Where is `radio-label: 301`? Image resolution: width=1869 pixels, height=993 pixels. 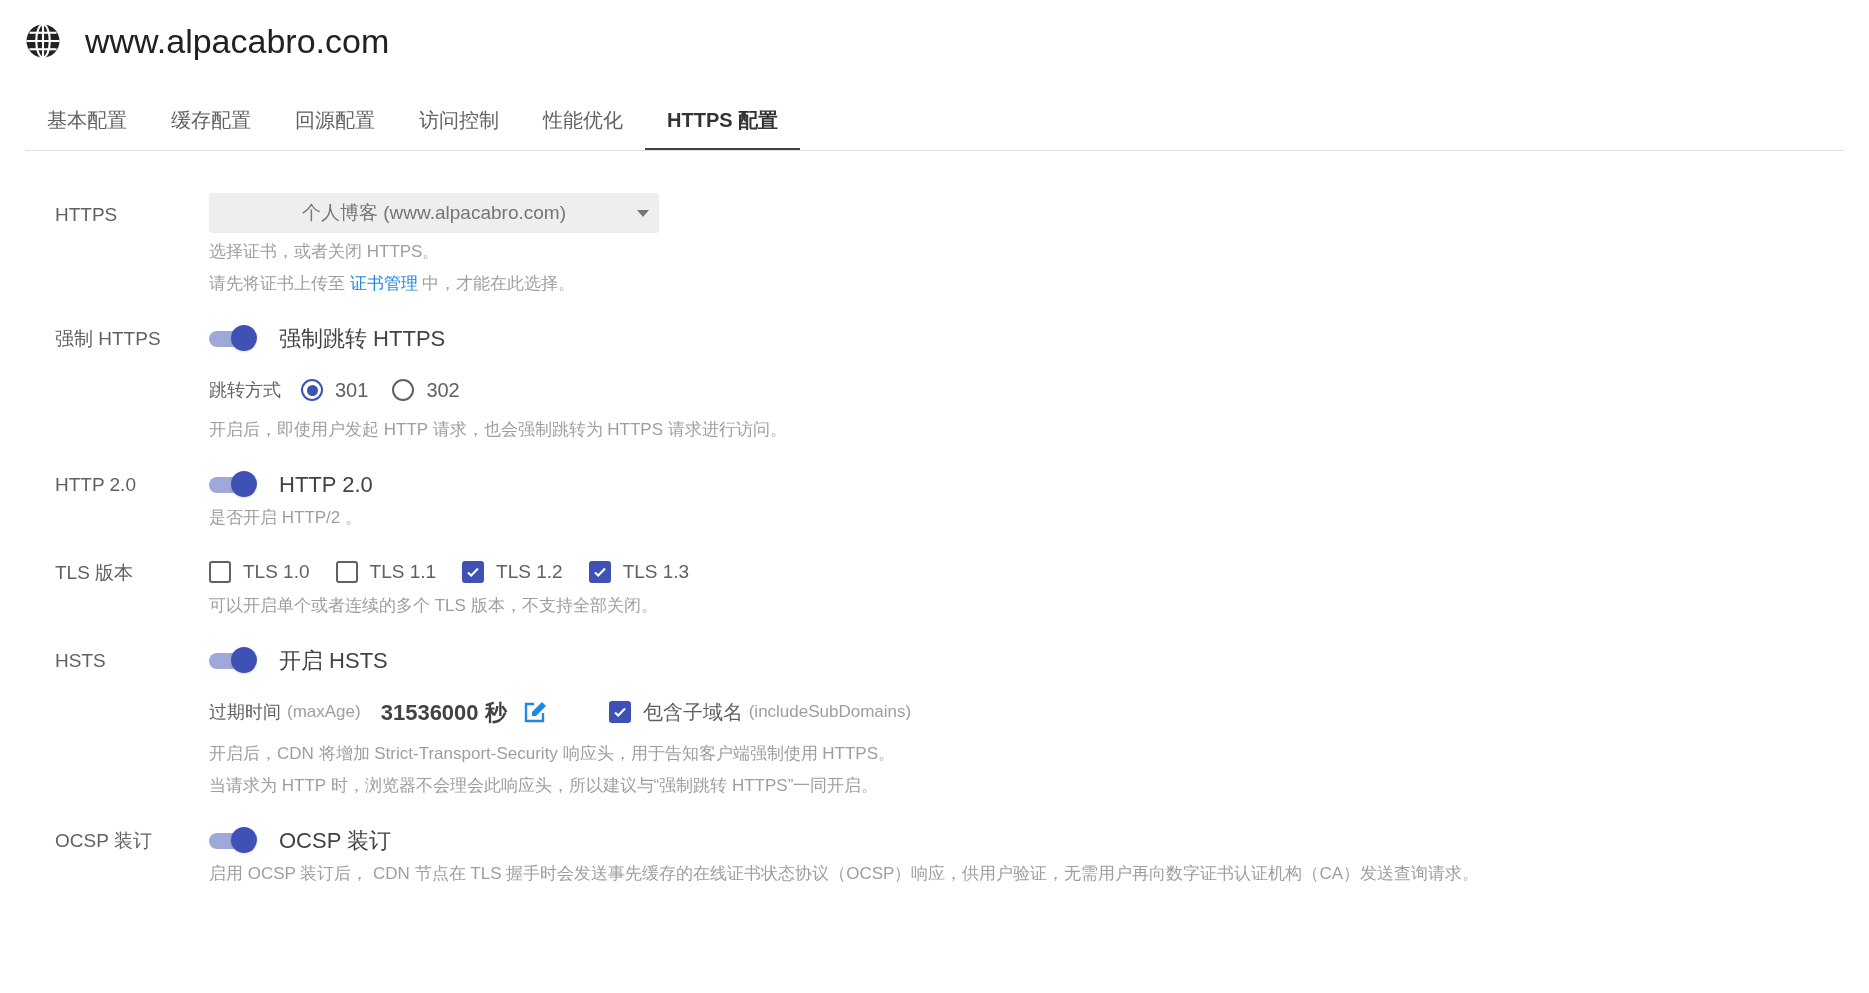
radio-label: 301 is located at coordinates (352, 390).